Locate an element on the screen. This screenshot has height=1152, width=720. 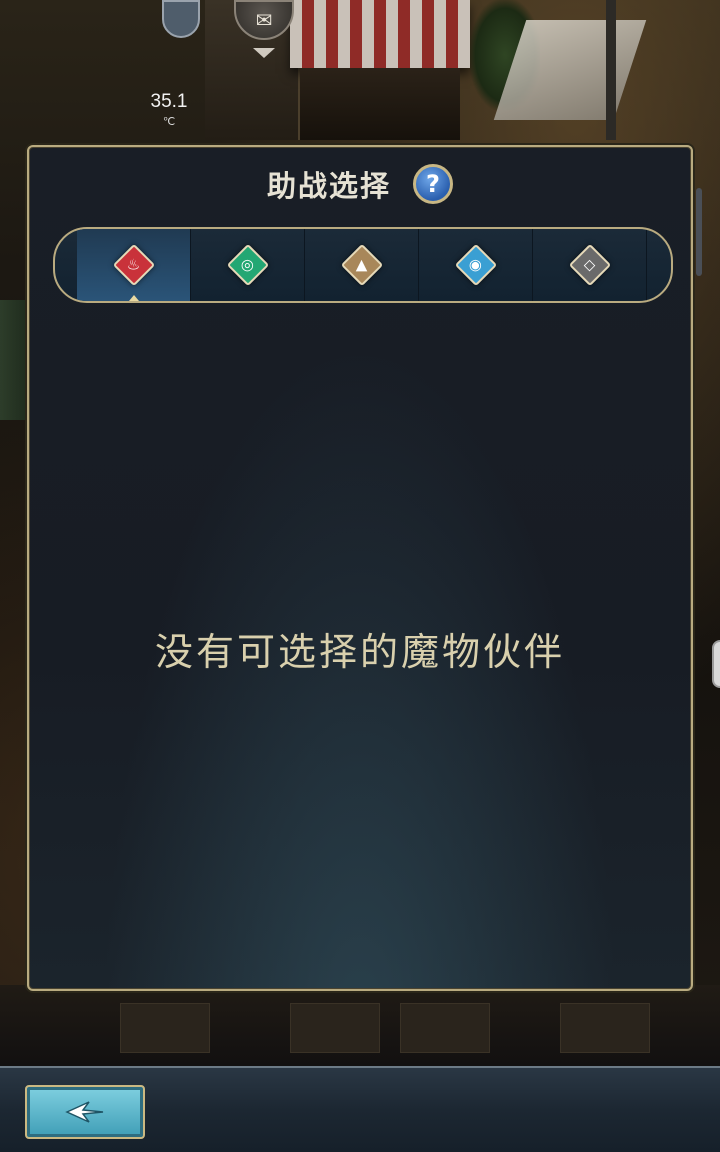
element-tab-4: ◉ is located at coordinates (476, 265).